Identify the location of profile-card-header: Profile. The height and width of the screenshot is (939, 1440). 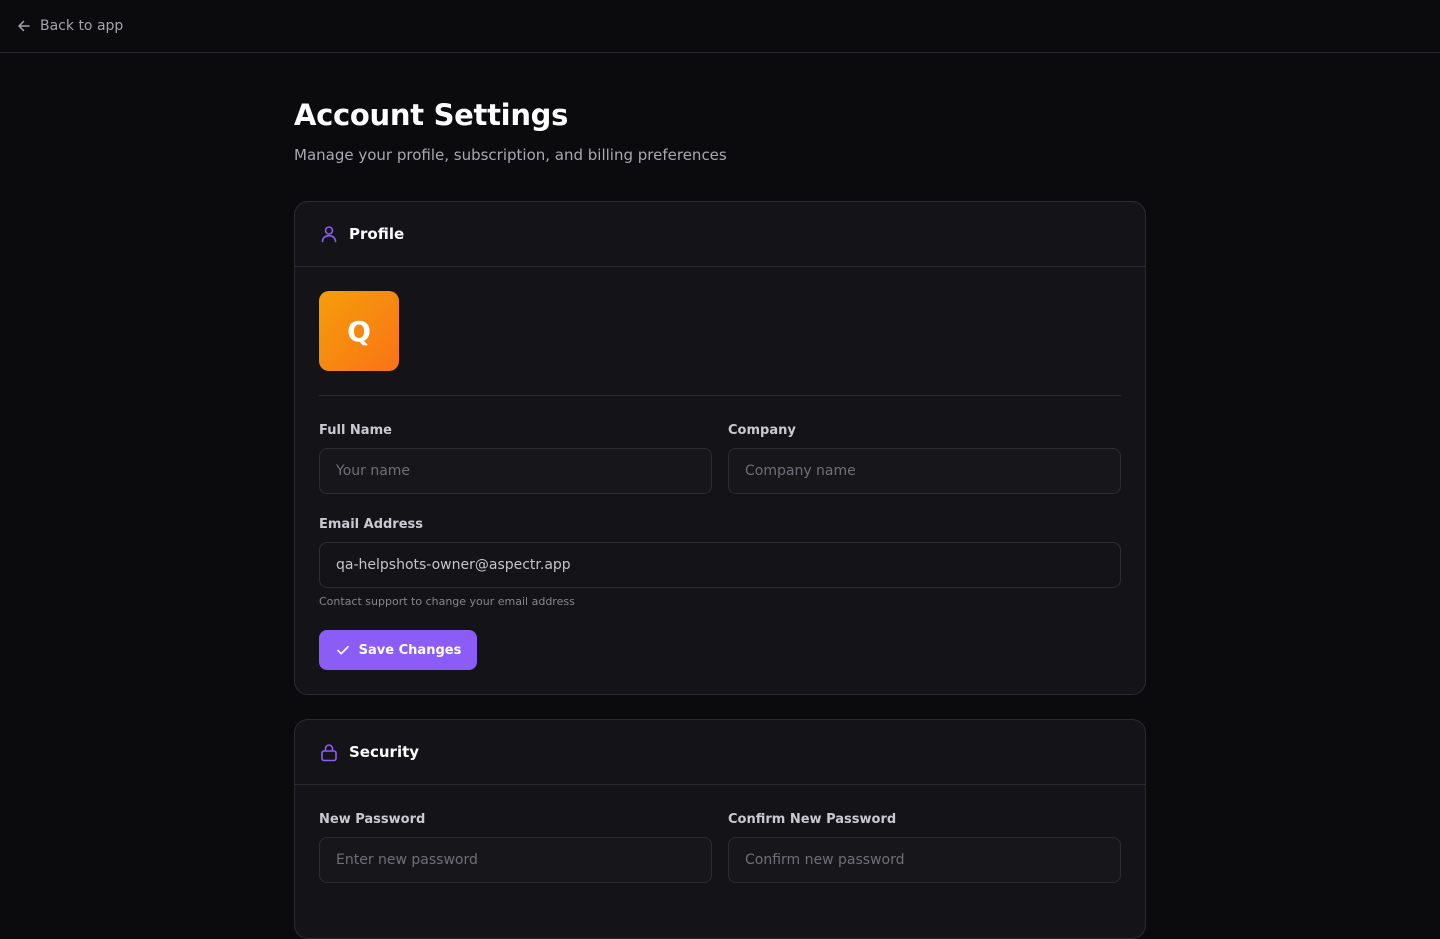
(720, 234).